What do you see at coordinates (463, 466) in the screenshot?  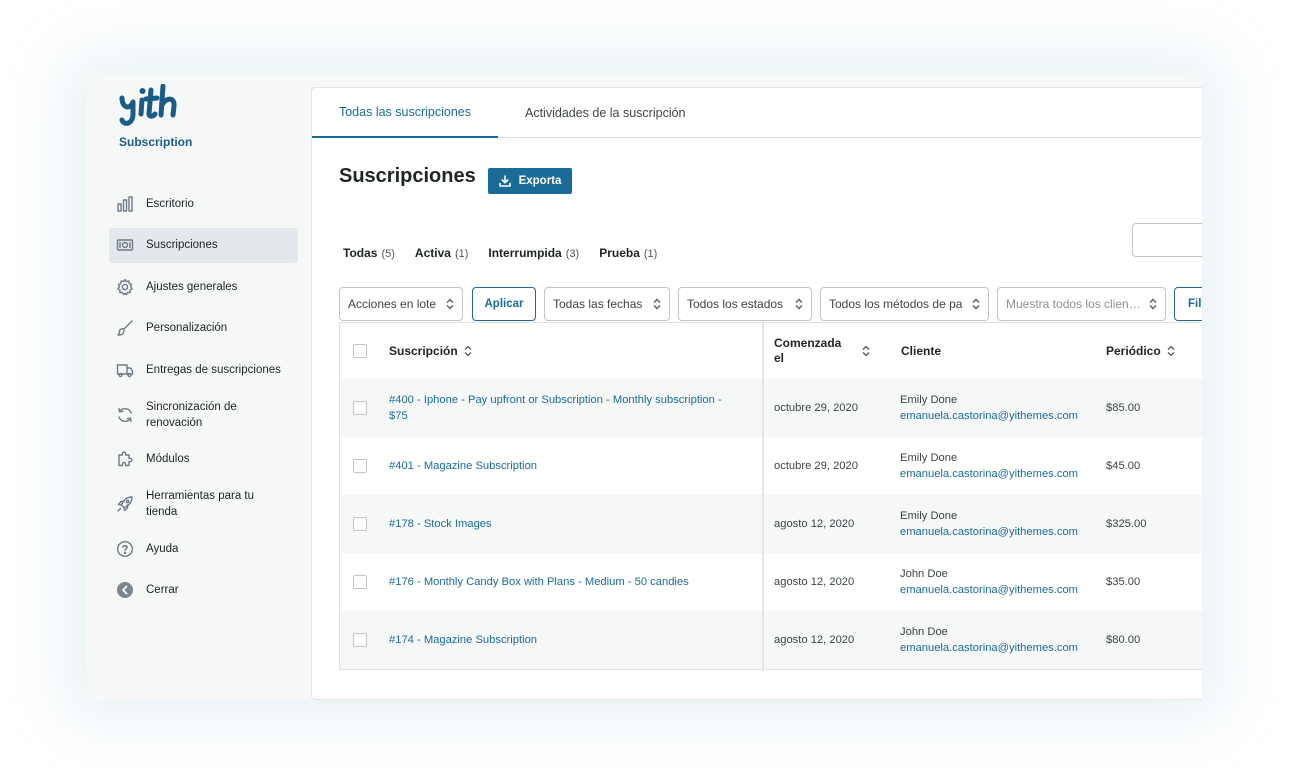 I see `subscription-link: #401 - Magazine Subscription` at bounding box center [463, 466].